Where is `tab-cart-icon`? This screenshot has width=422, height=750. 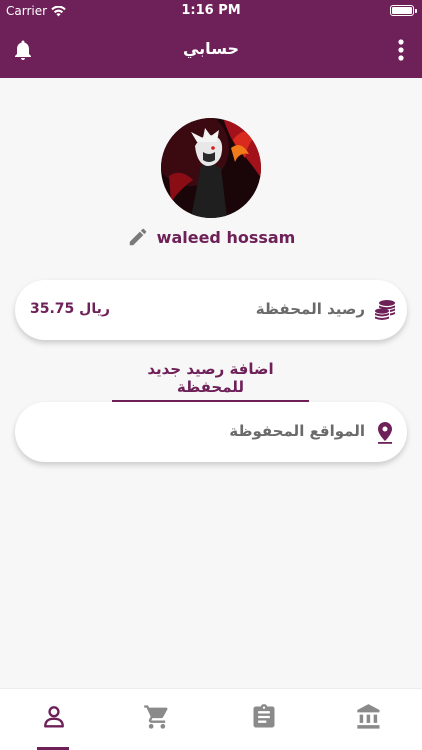
tab-cart-icon is located at coordinates (157, 717).